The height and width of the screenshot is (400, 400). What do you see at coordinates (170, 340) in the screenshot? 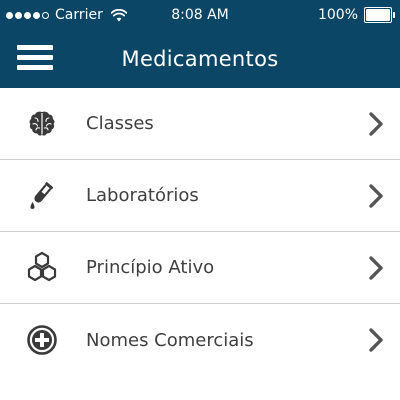
I see `list-item-label: Nomes Comerciais` at bounding box center [170, 340].